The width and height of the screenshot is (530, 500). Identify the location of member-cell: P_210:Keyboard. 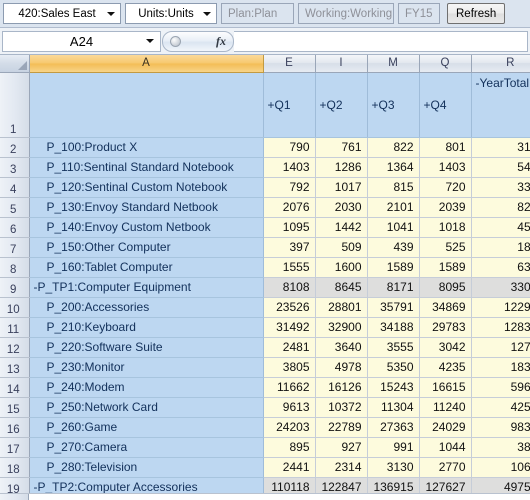
(146, 327).